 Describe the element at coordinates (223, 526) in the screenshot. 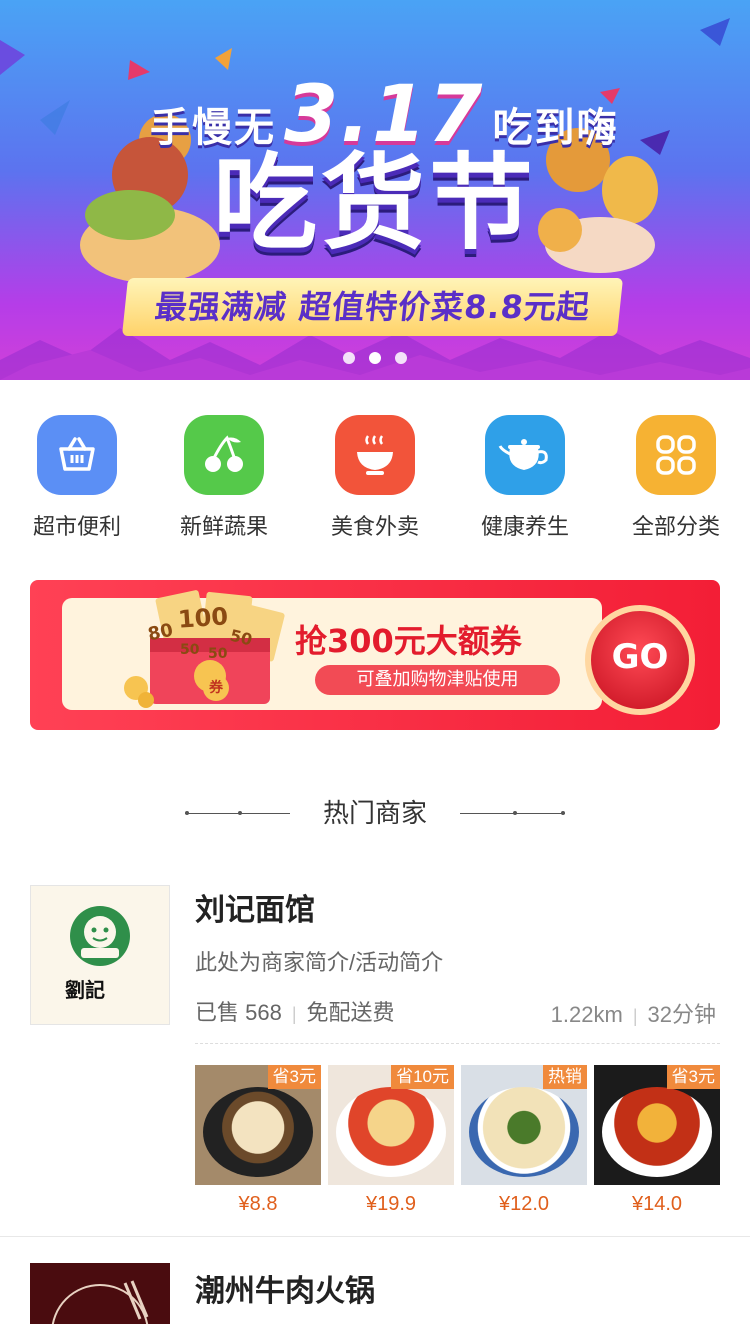

I see `category-label: 新鲜蔬果` at that location.